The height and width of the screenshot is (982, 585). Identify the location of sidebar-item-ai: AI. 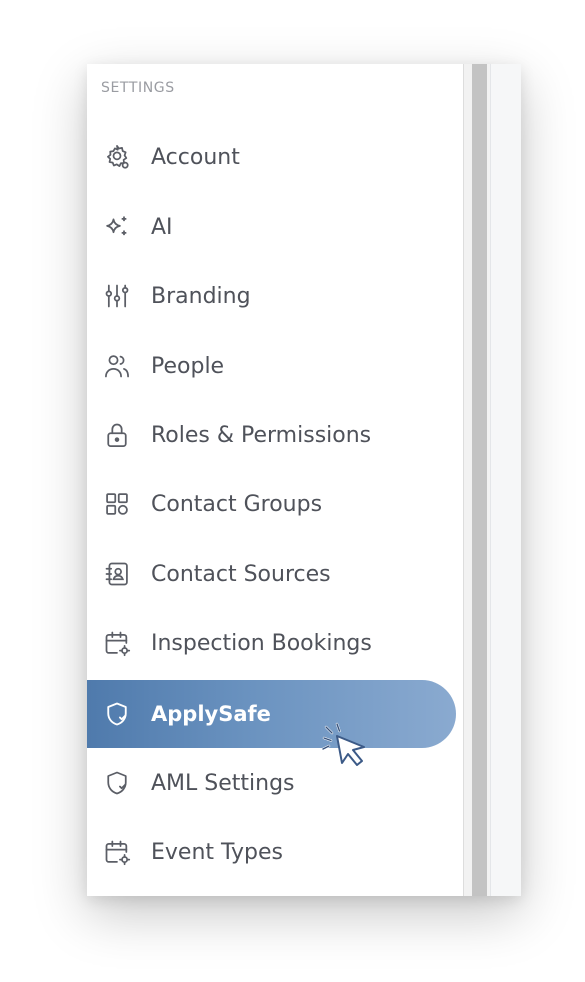
(271, 227).